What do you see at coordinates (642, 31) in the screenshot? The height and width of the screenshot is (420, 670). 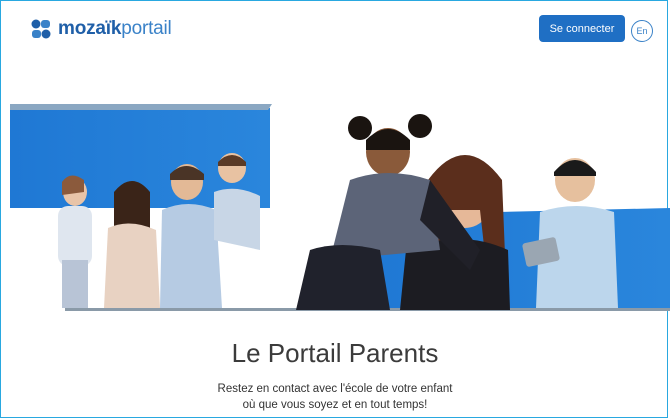 I see `language-toggle-button: En` at bounding box center [642, 31].